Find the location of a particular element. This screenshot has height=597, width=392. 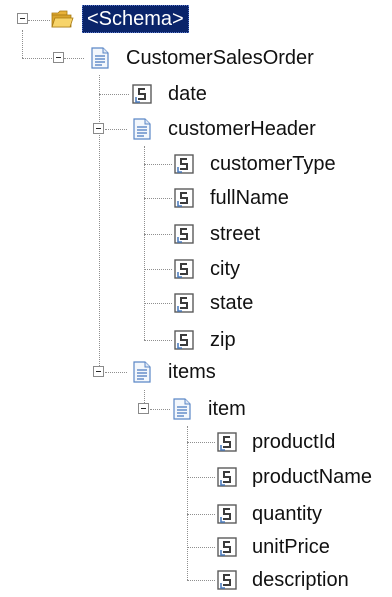

tree-node-customer-type: customerType is located at coordinates (196, 164).